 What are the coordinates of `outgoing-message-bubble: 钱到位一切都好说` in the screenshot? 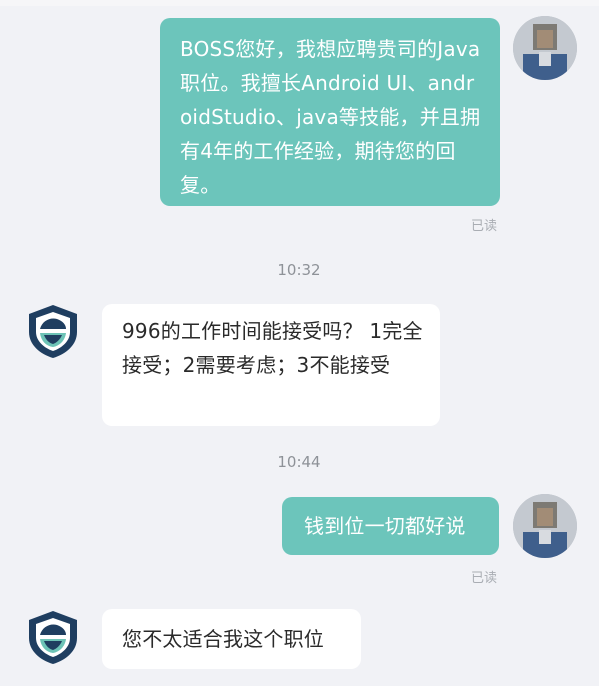 It's located at (390, 526).